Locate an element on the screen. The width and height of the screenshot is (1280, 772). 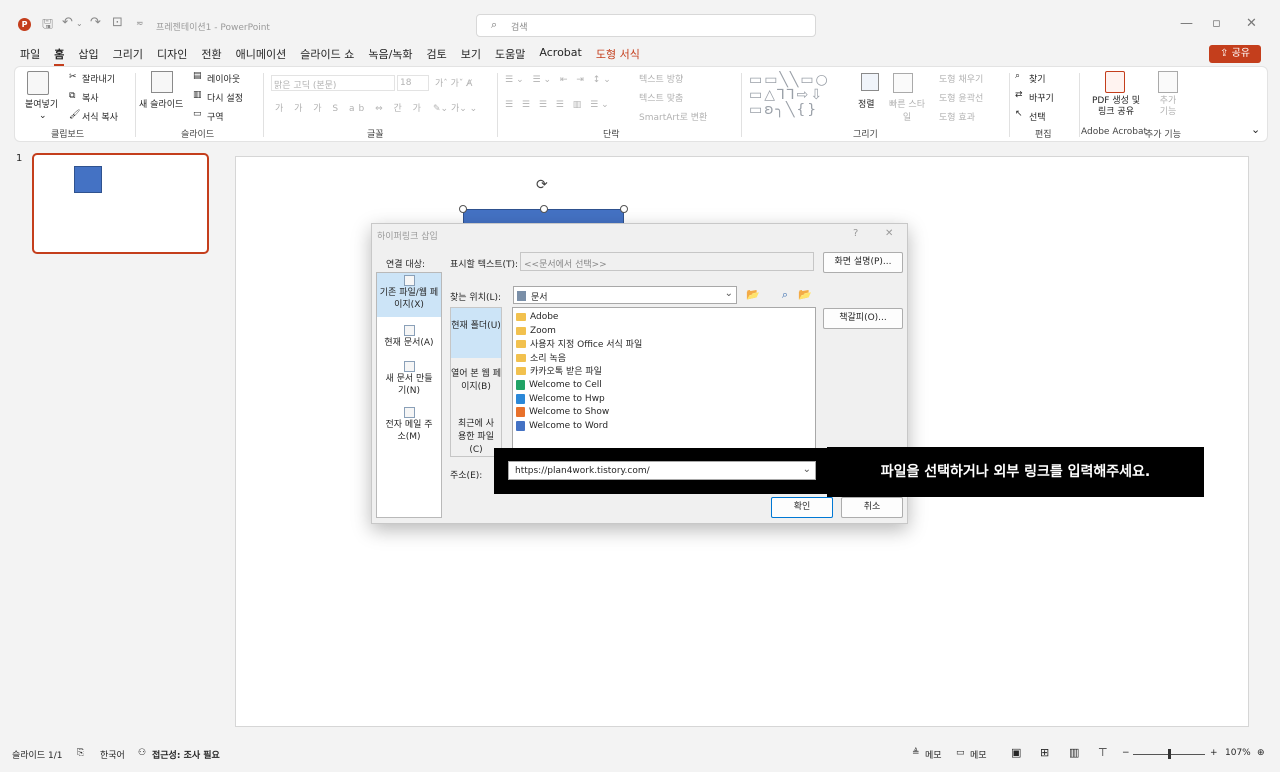
tab-draw: 그리기 is located at coordinates (128, 56).